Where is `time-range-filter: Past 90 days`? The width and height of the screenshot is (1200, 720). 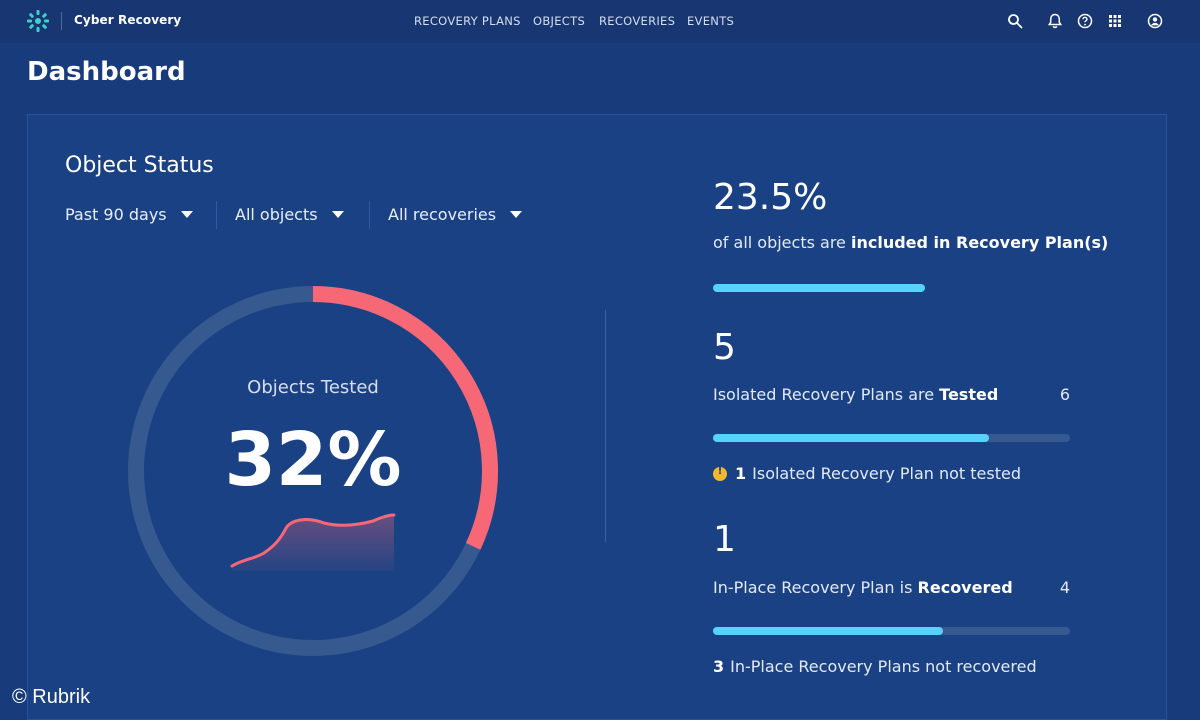 time-range-filter: Past 90 days is located at coordinates (129, 214).